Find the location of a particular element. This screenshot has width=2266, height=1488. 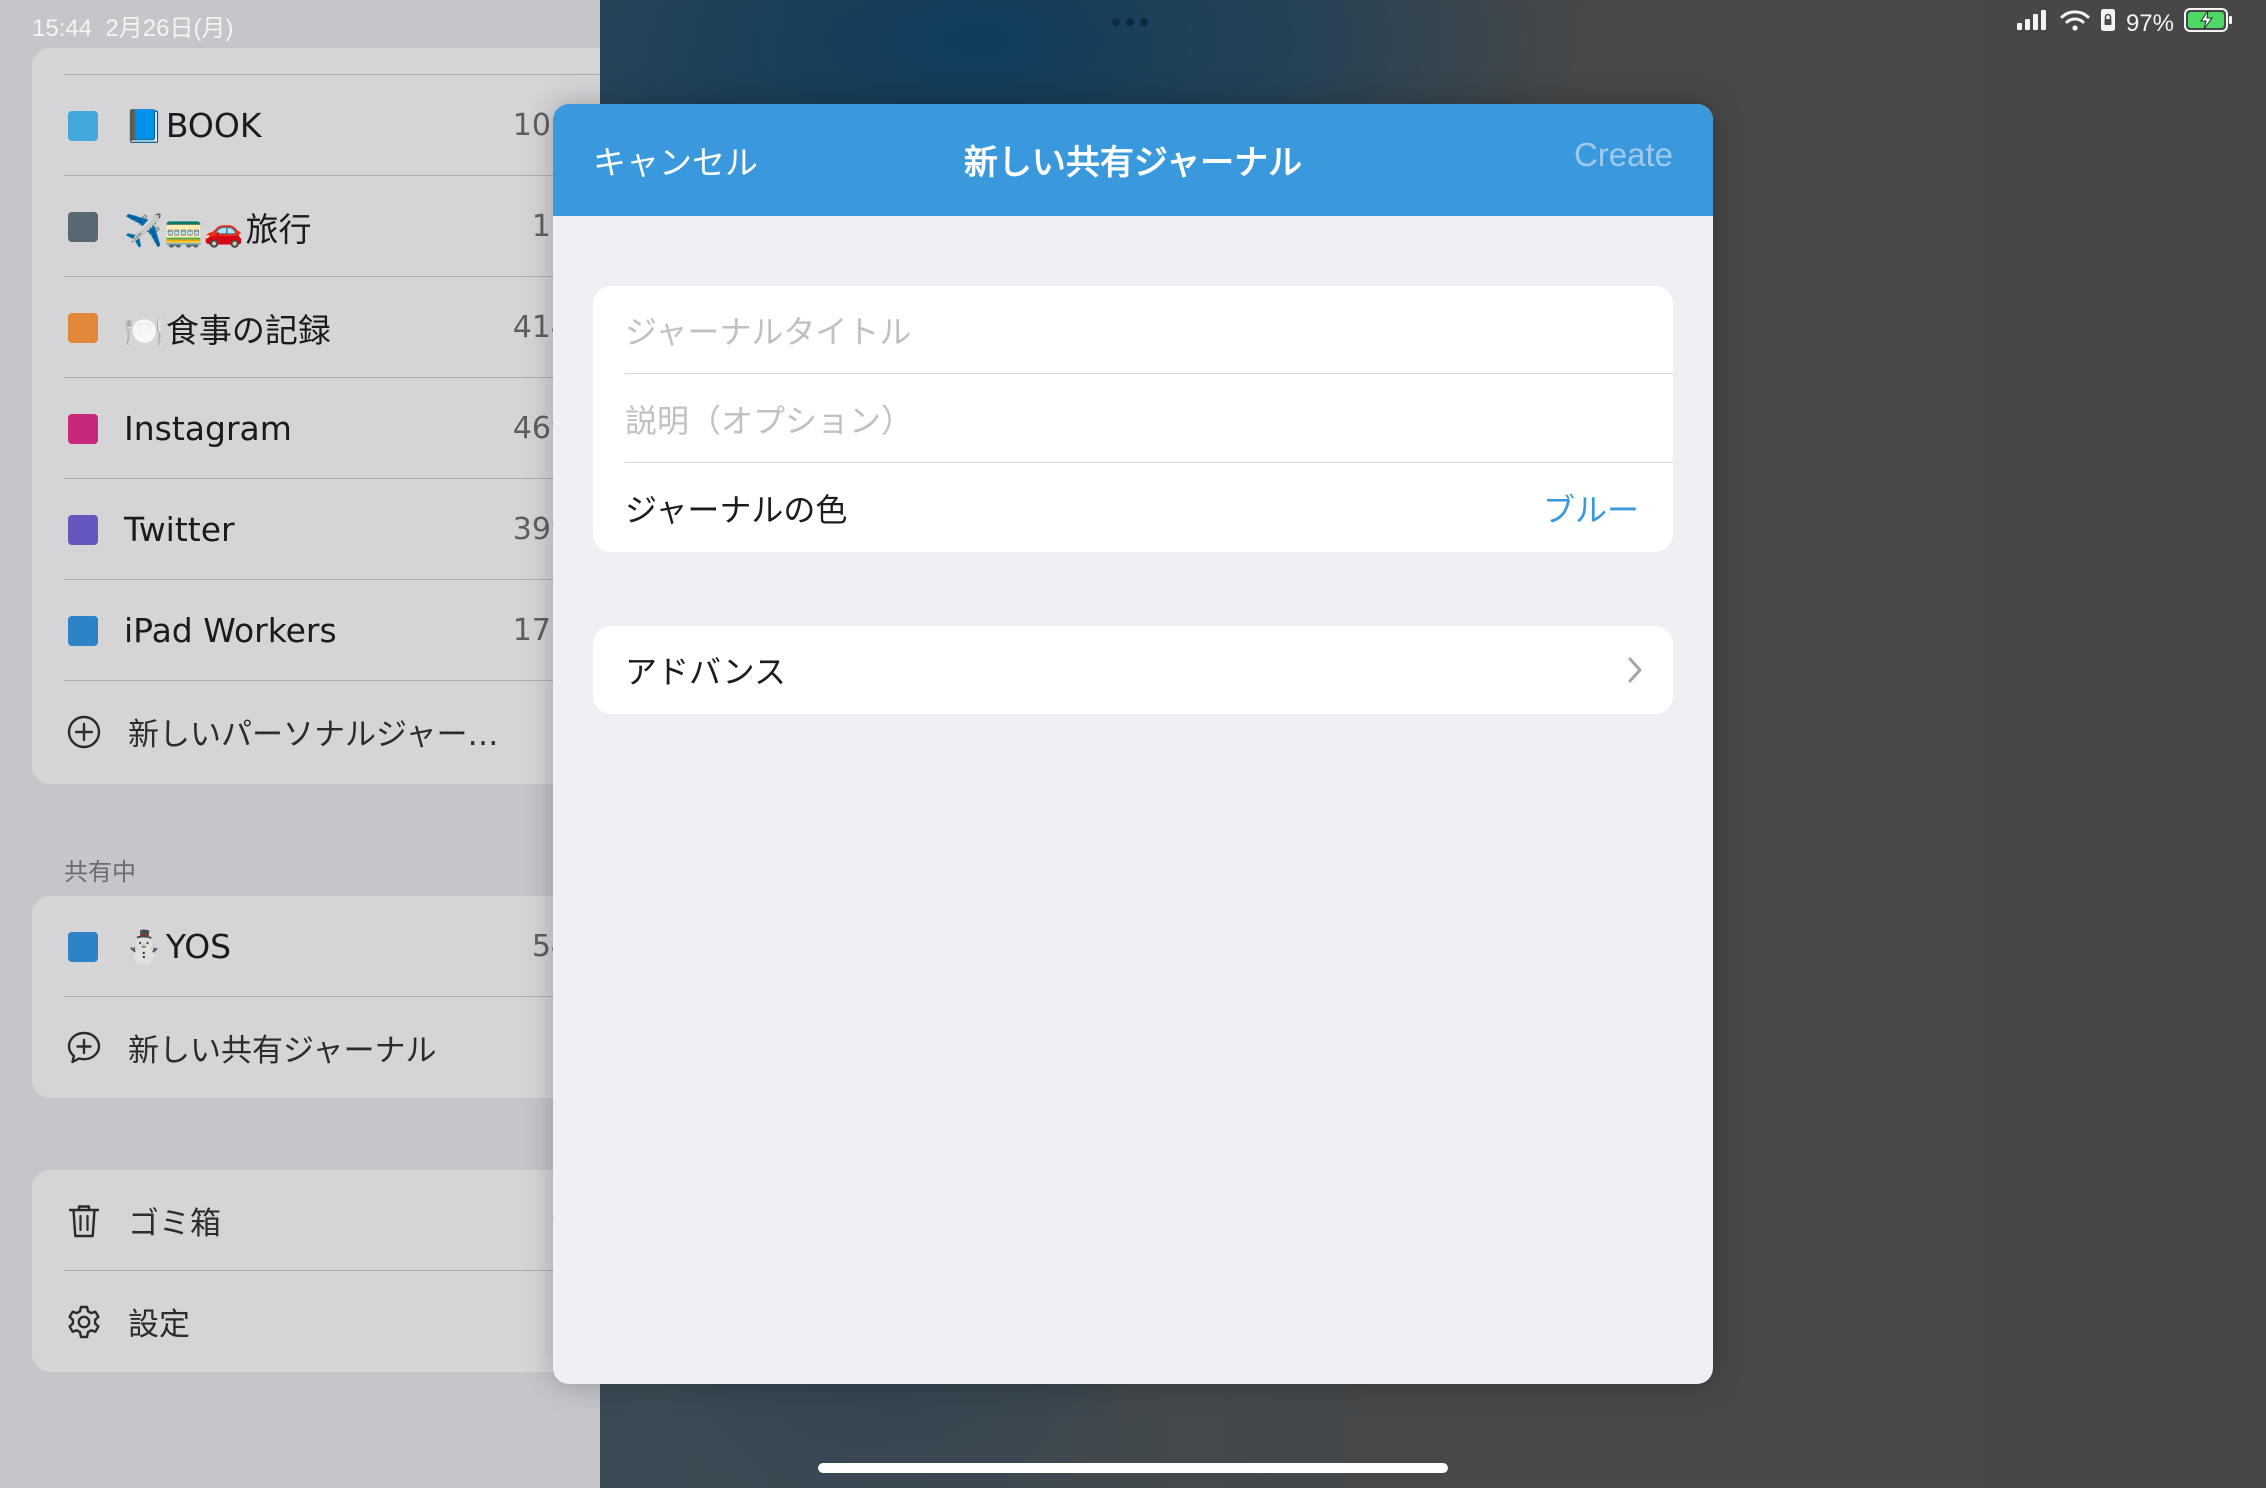

settings-row: 設定 is located at coordinates (316, 1321).